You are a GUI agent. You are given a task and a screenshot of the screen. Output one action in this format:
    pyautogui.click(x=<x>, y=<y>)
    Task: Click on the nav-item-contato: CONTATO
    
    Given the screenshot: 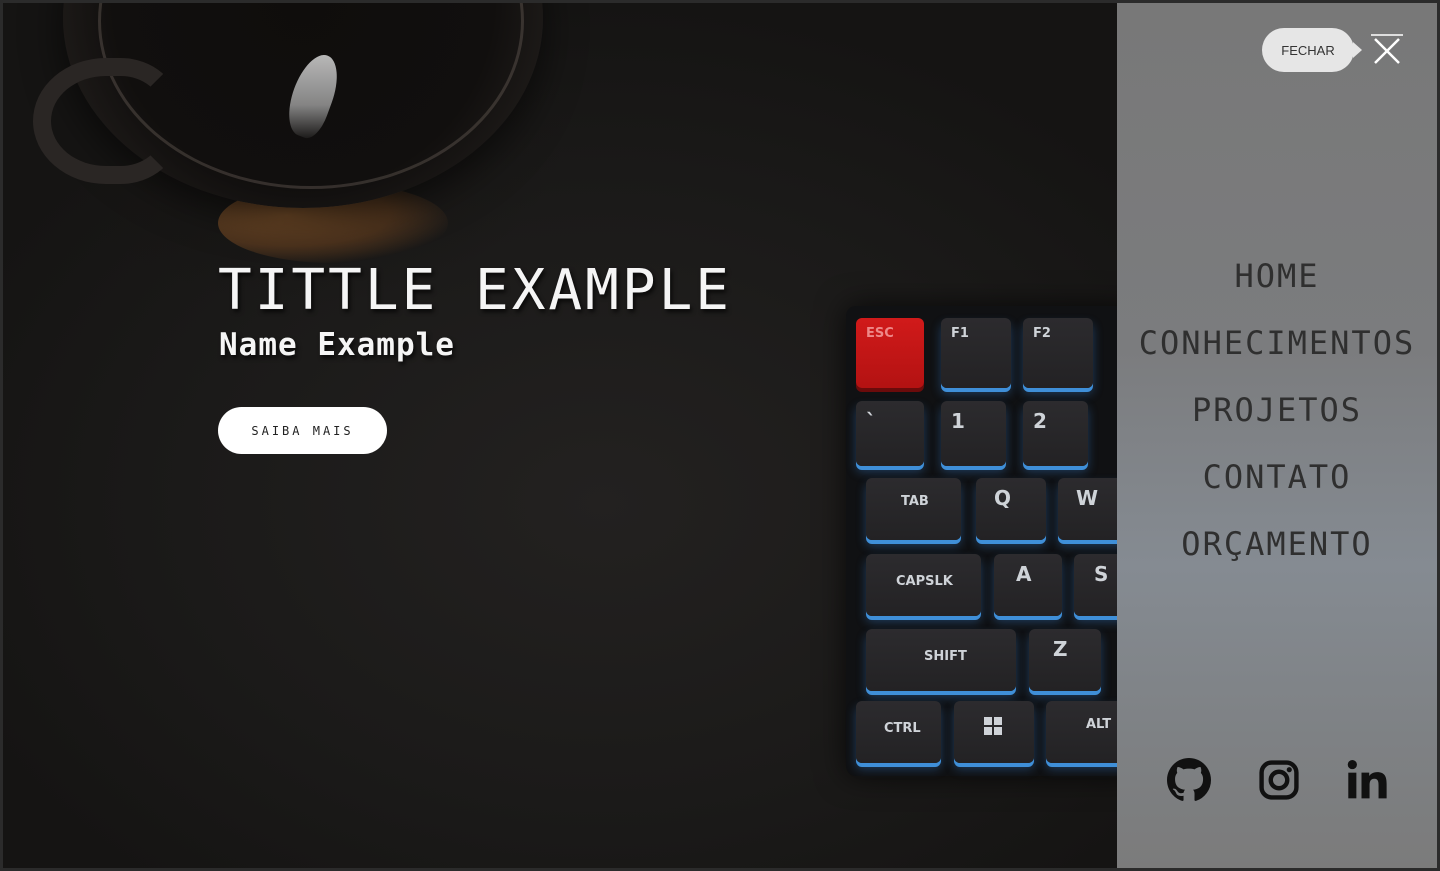 What is the action you would take?
    pyautogui.click(x=1277, y=487)
    